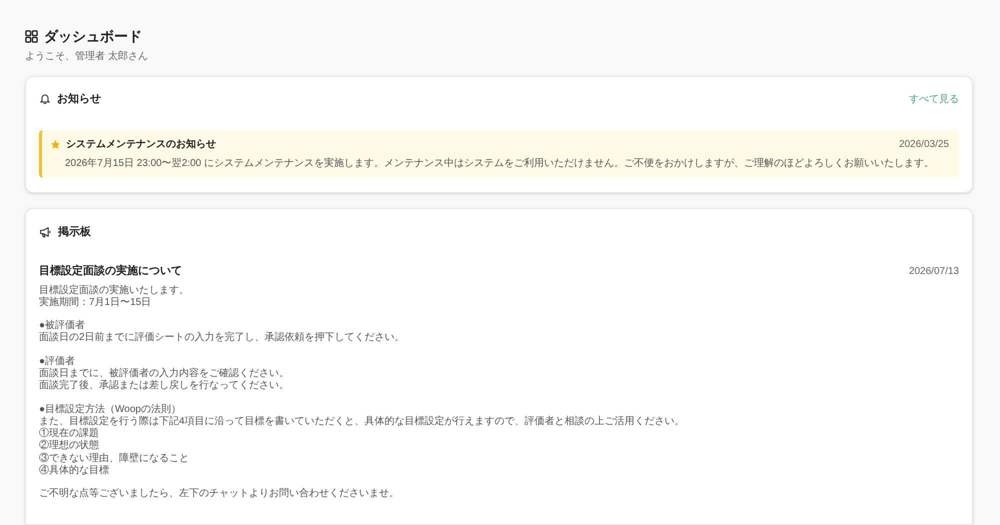 The image size is (1000, 525). Describe the element at coordinates (57, 362) in the screenshot. I see `post-text-line: ●評価者` at that location.